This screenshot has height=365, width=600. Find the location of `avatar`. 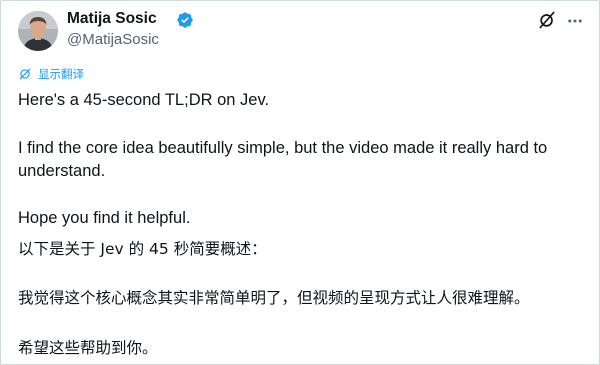

avatar is located at coordinates (38, 31).